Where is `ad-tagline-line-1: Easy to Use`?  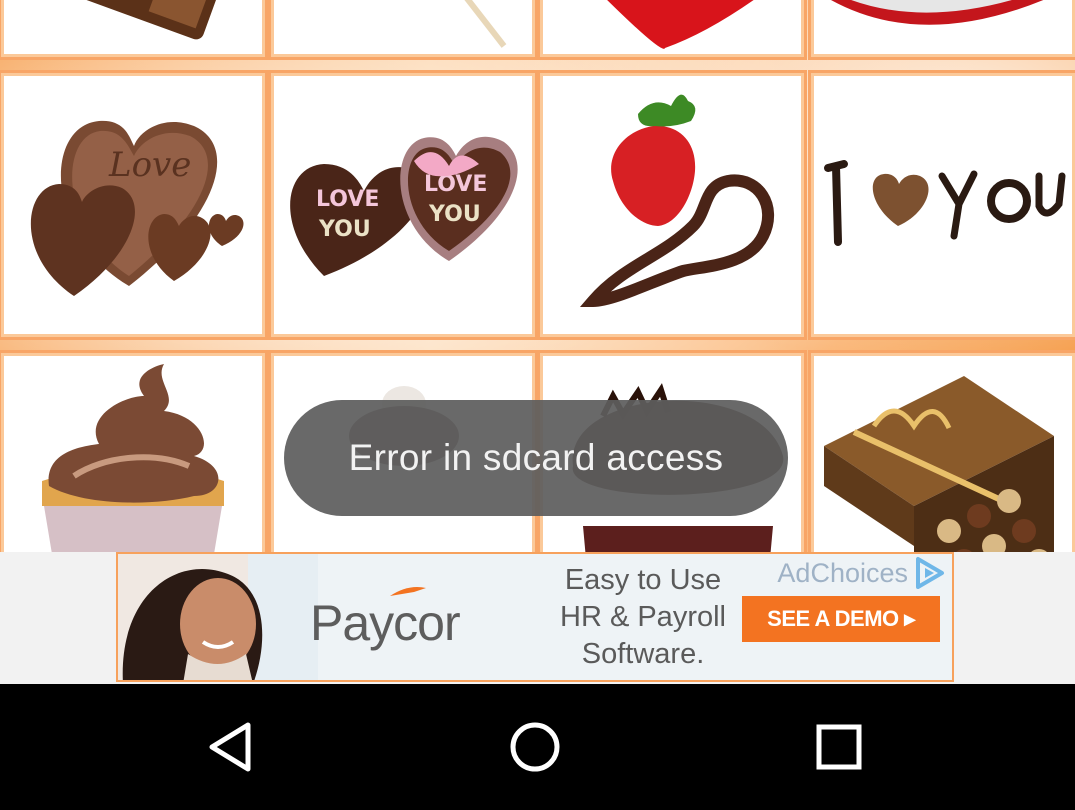 ad-tagline-line-1: Easy to Use is located at coordinates (643, 580).